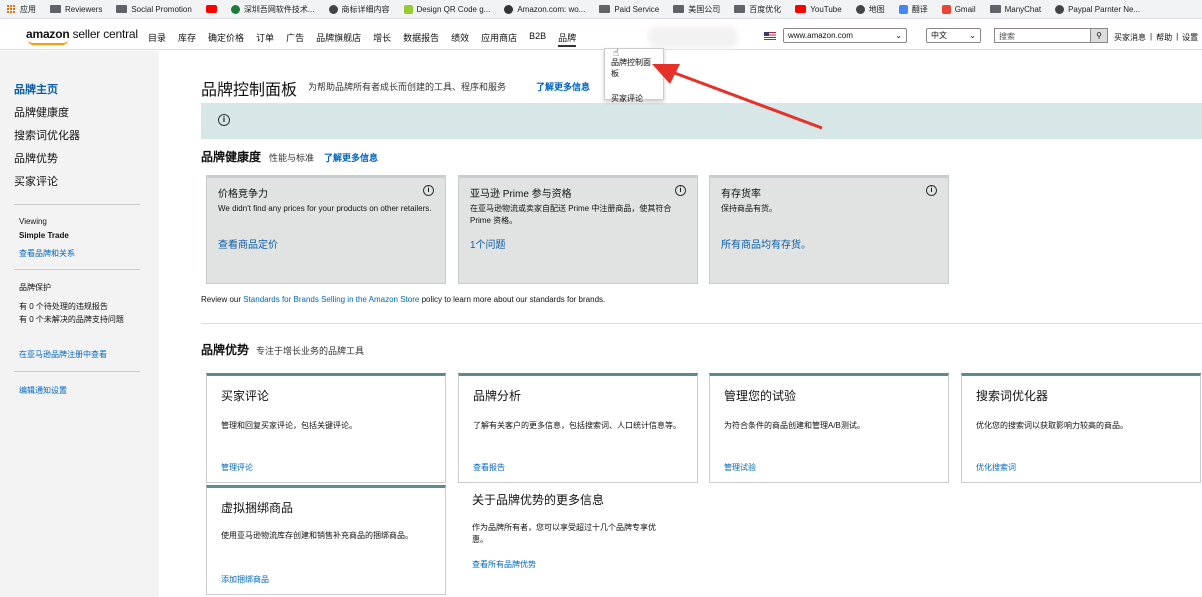 This screenshot has height=597, width=1202. Describe the element at coordinates (794, 425) in the screenshot. I see `feature-card-desc: 为符合条件的商品创建和管理A/B测试。` at that location.